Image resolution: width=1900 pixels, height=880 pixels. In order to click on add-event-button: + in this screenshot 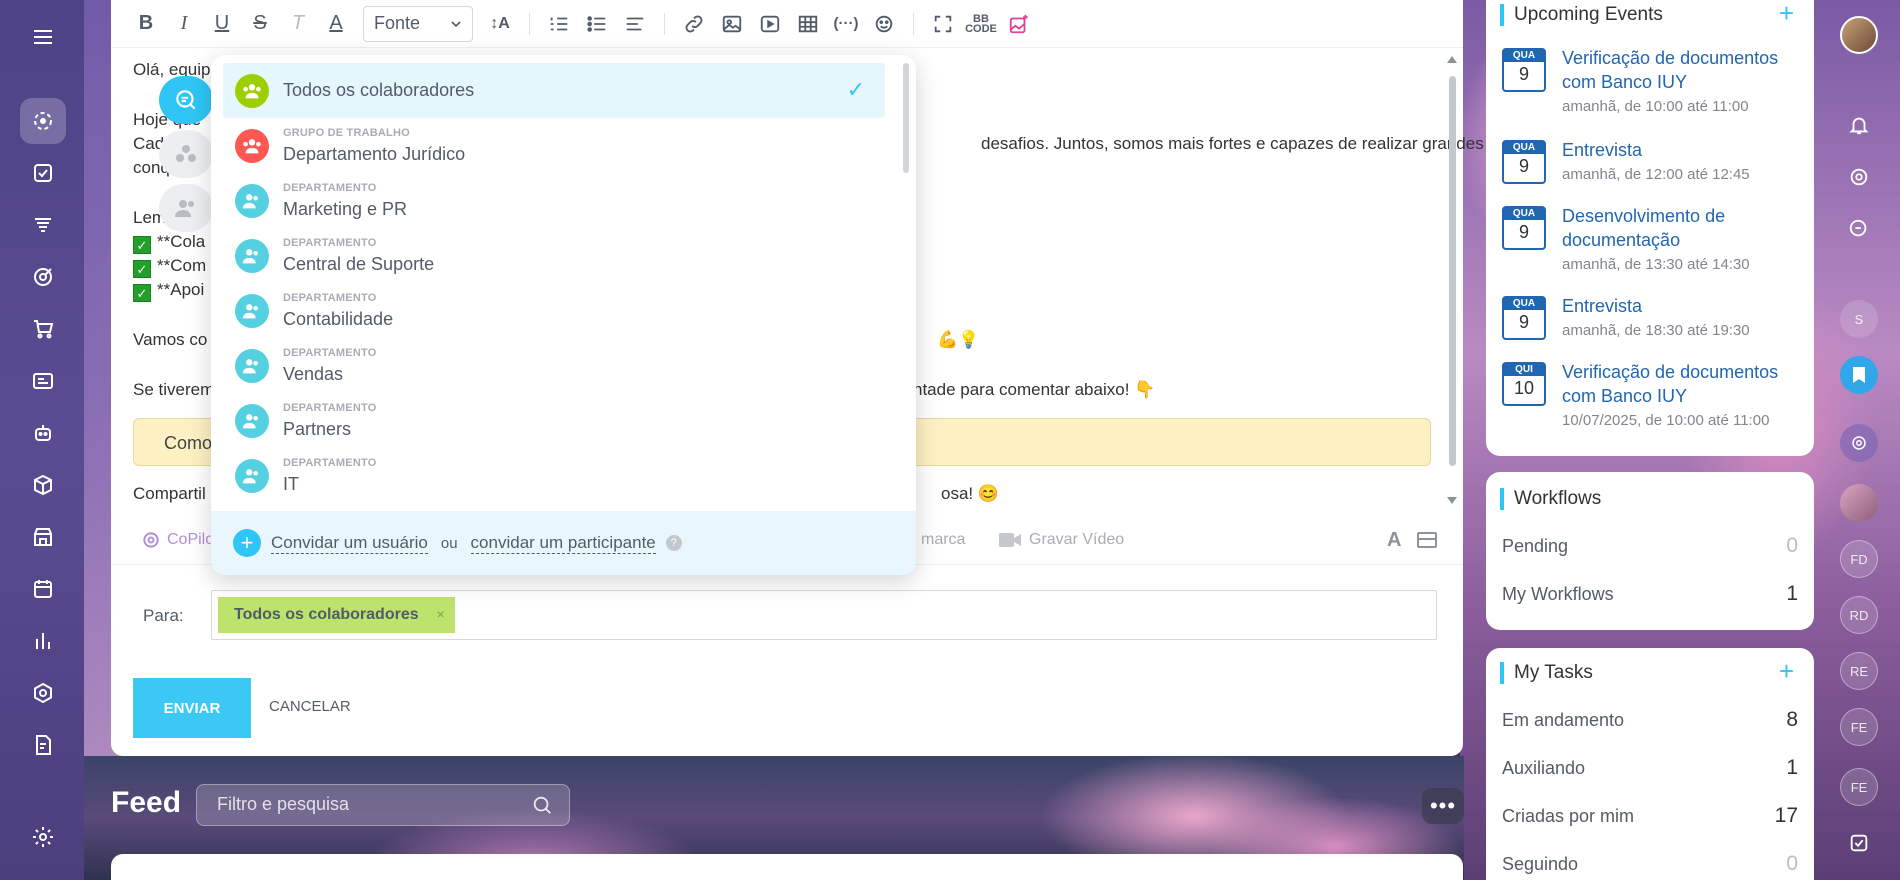, I will do `click(1786, 14)`.